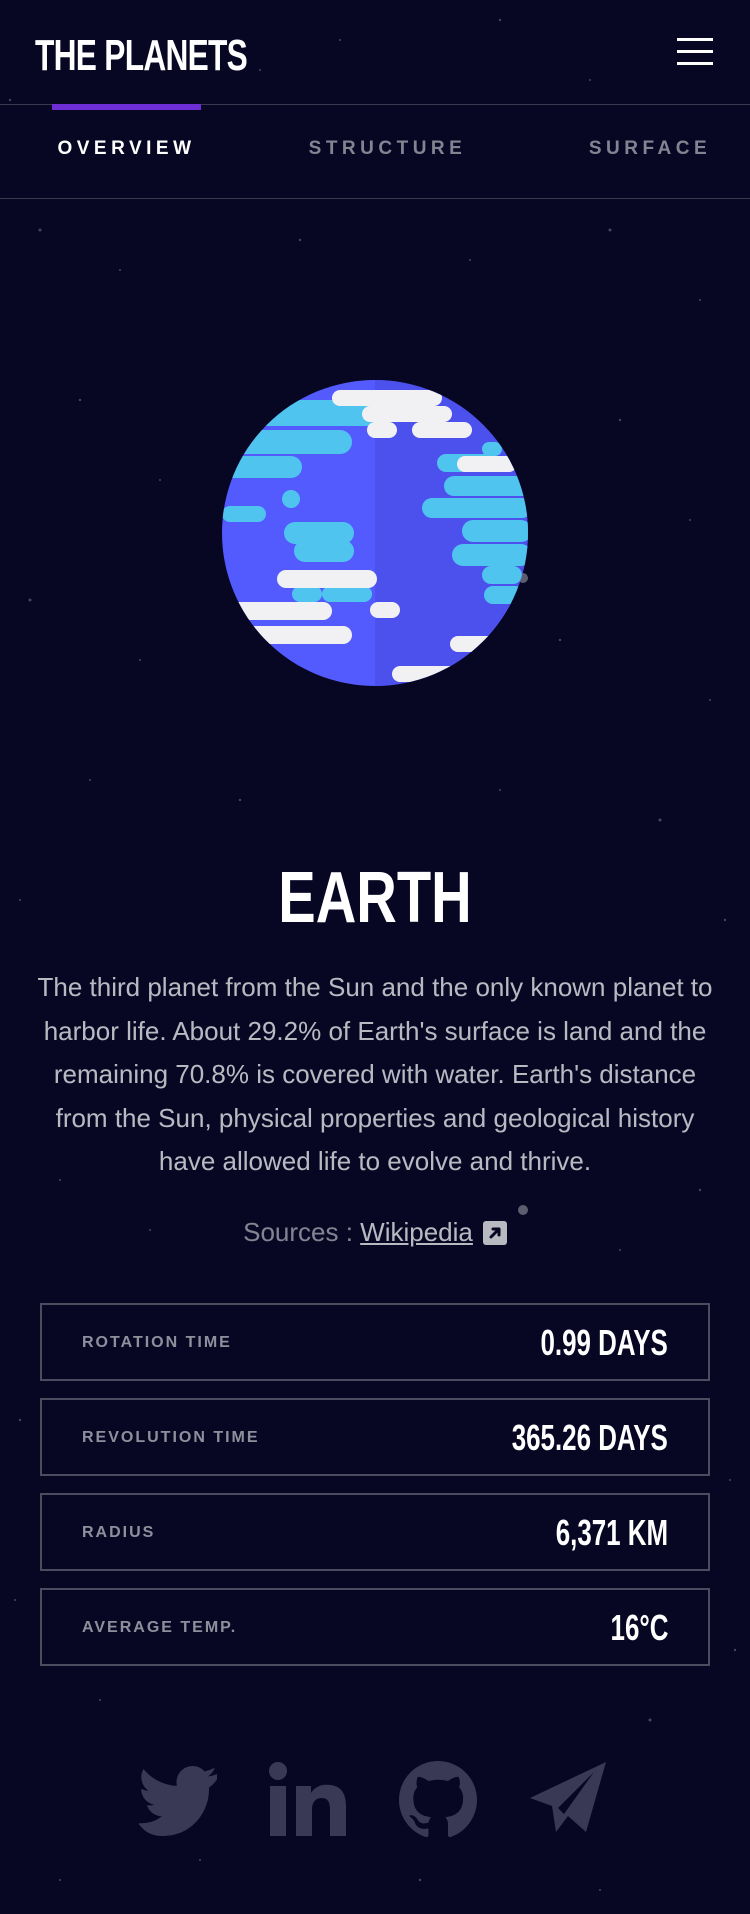 Image resolution: width=750 pixels, height=1914 pixels. Describe the element at coordinates (375, 1800) in the screenshot. I see `social-links` at that location.